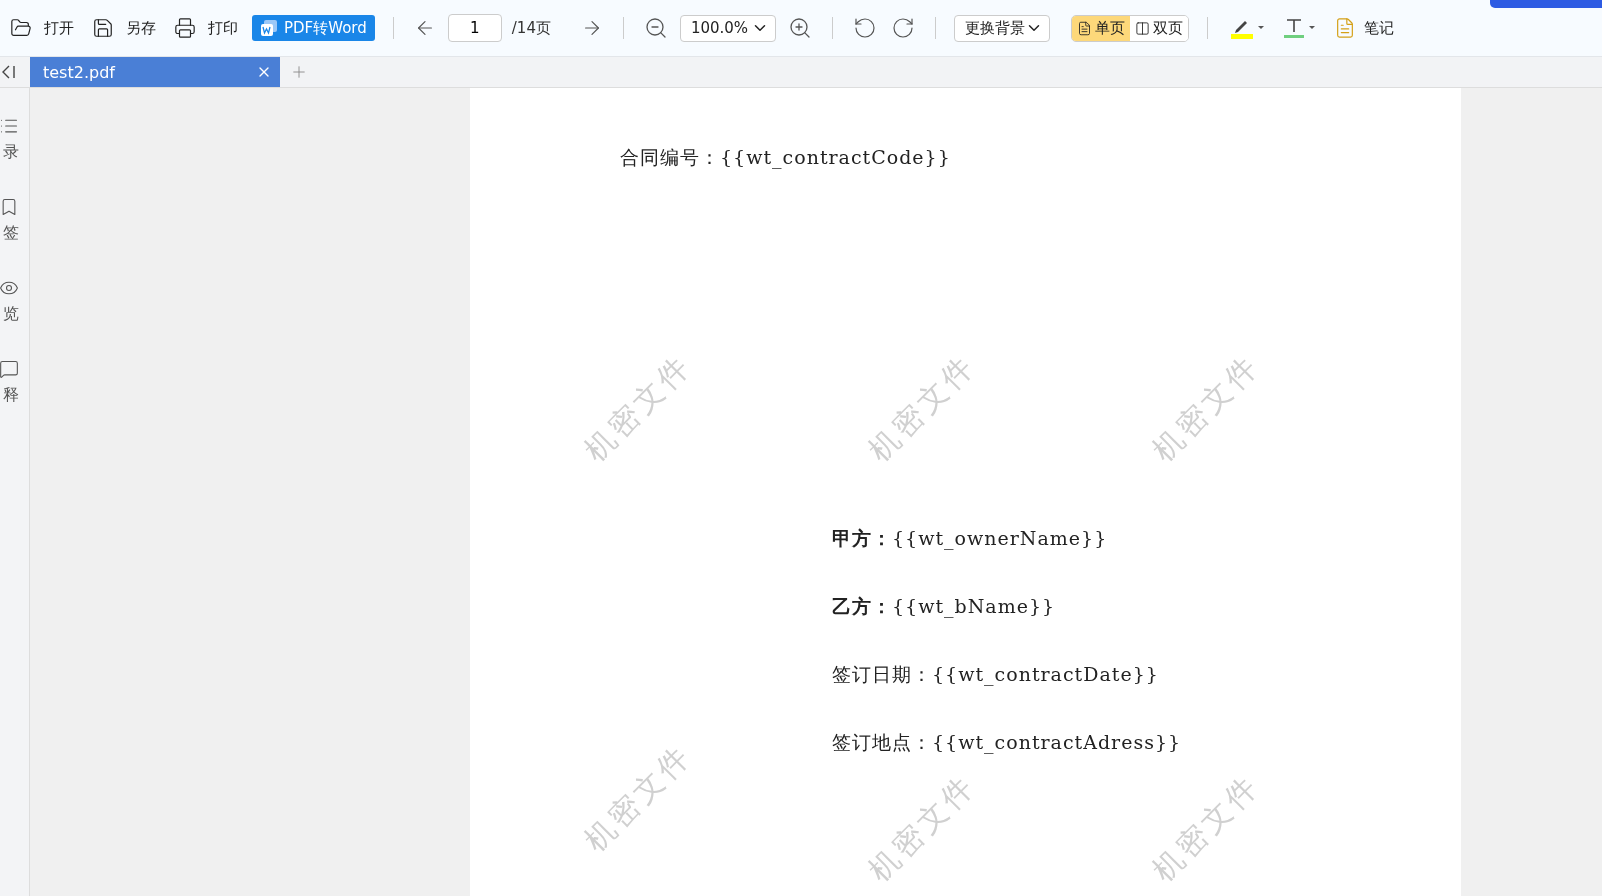 This screenshot has width=1602, height=896. I want to click on page-icon, so click(1084, 28).